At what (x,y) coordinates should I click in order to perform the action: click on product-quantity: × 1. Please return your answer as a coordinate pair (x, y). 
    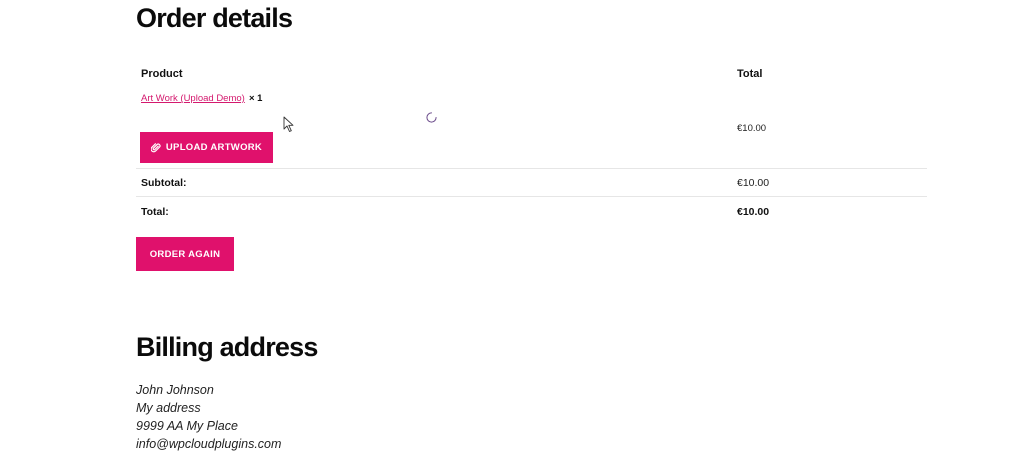
    Looking at the image, I should click on (256, 98).